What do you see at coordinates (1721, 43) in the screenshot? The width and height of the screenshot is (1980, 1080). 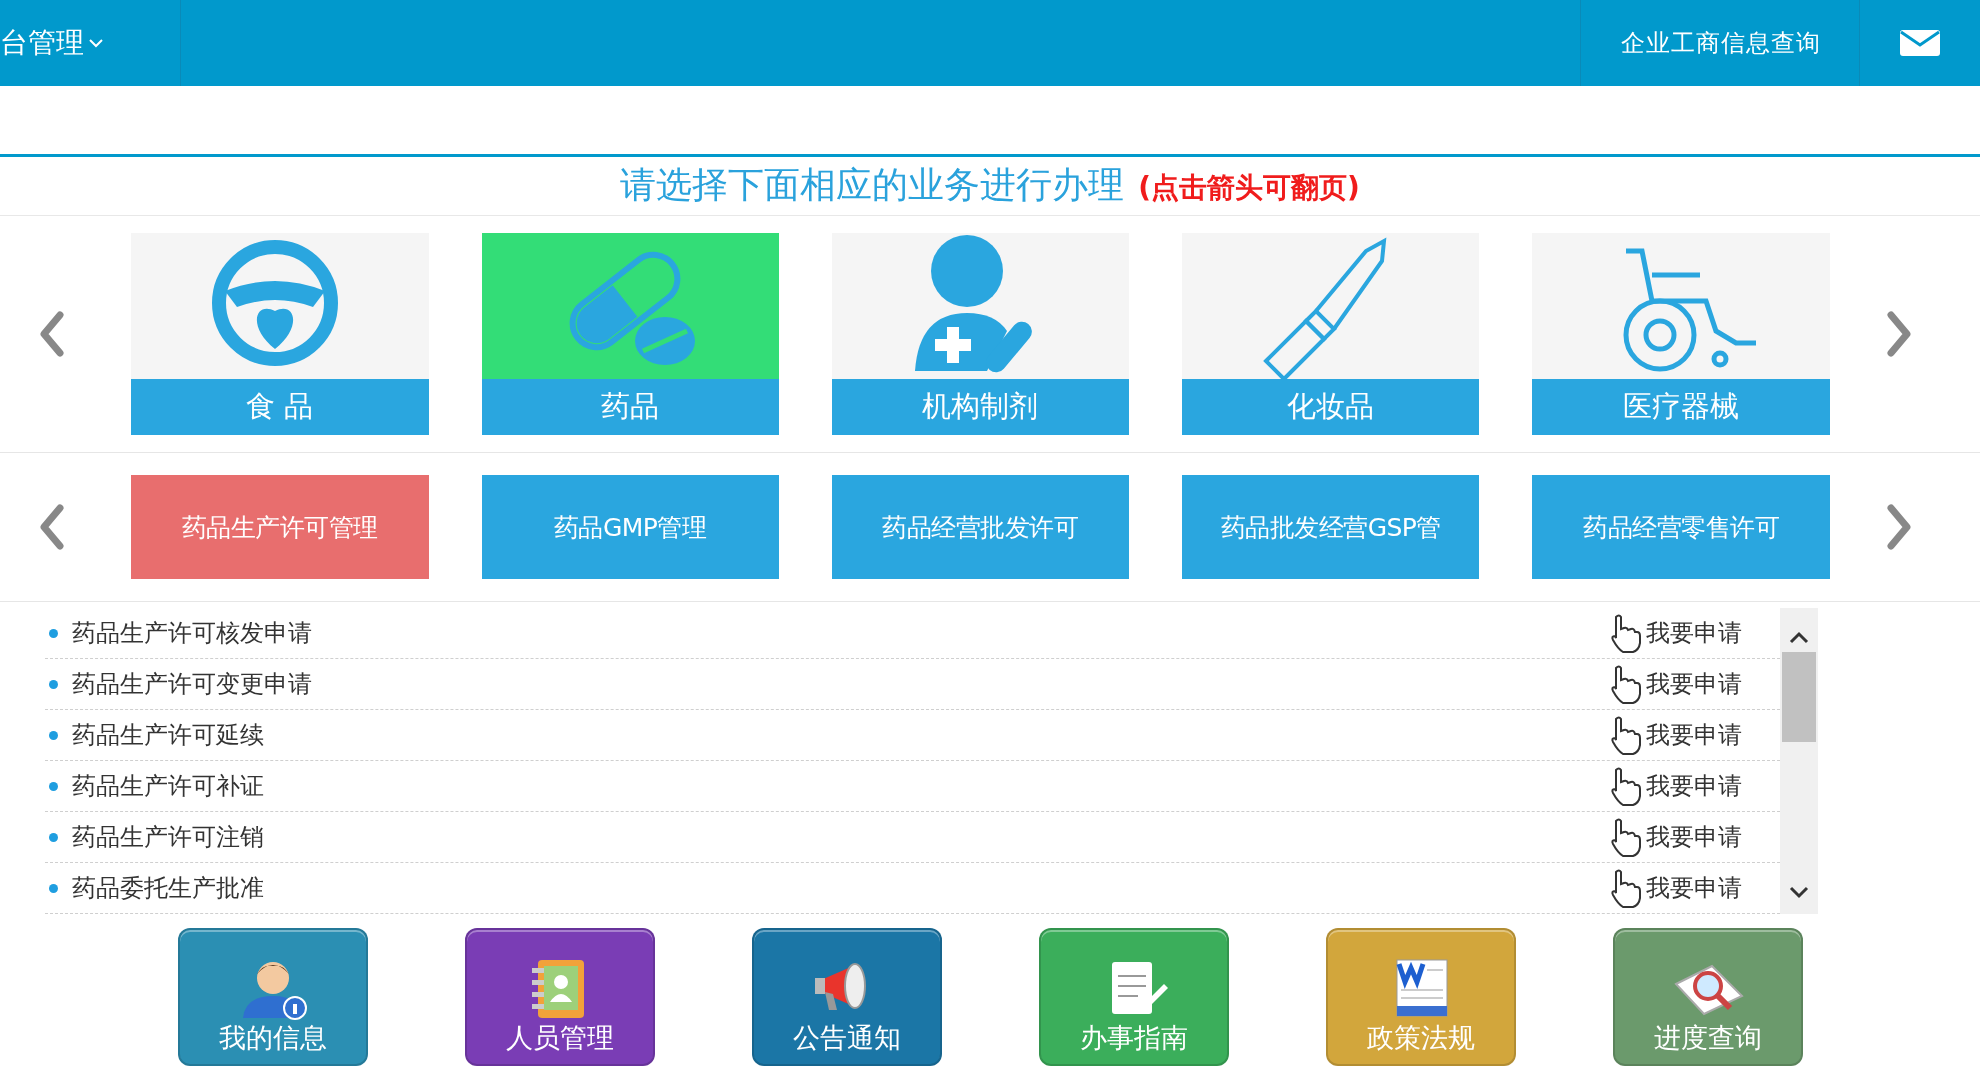 I see `nav-link: 企业工商信息查询` at bounding box center [1721, 43].